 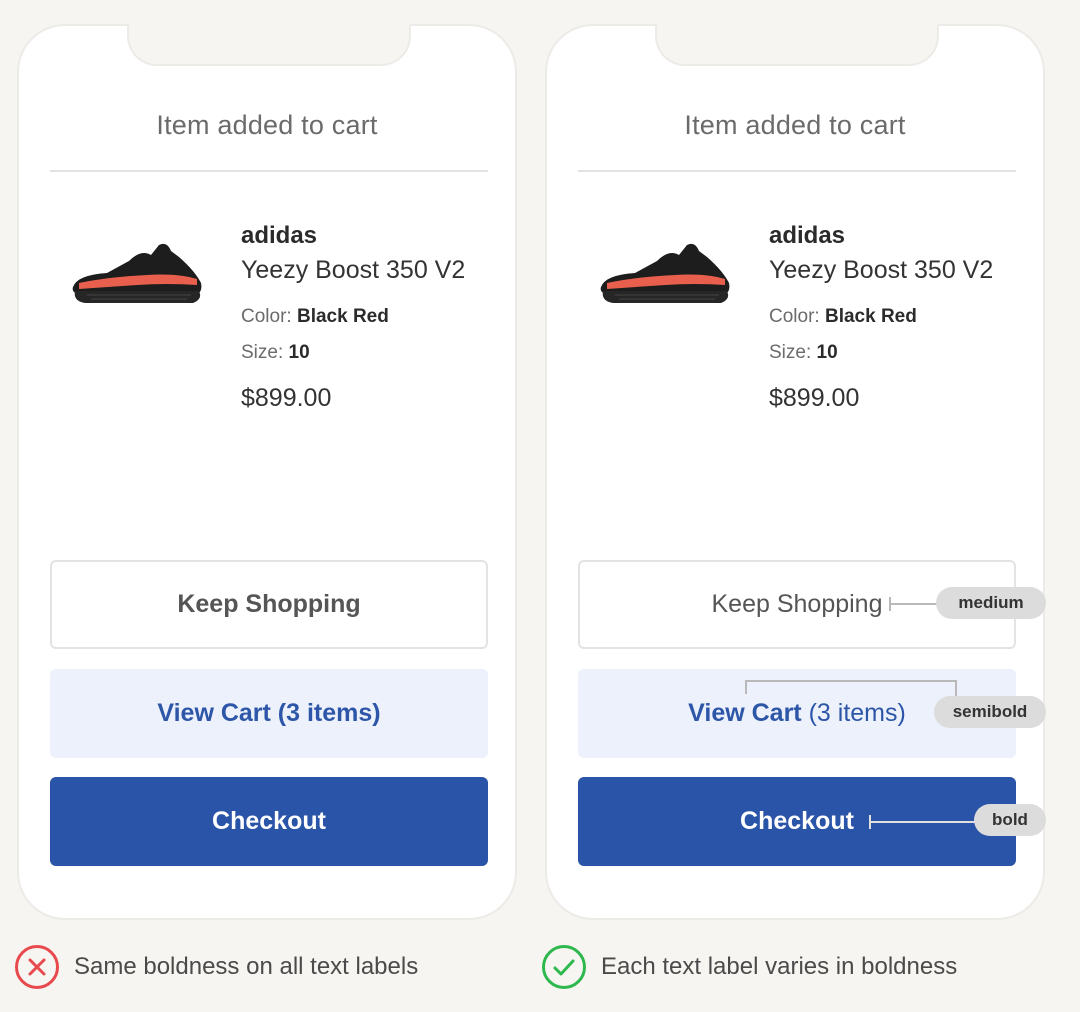 What do you see at coordinates (746, 687) in the screenshot?
I see `annotation-bracket-left` at bounding box center [746, 687].